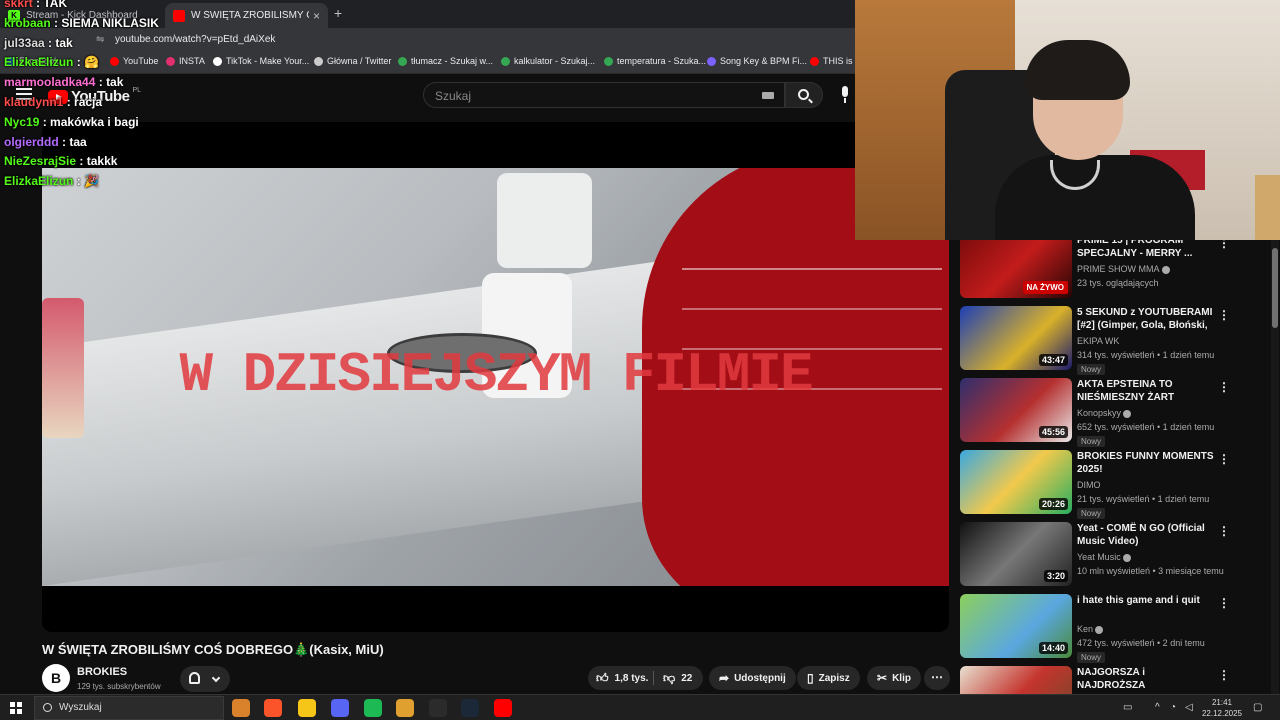 The width and height of the screenshot is (1280, 720). What do you see at coordinates (453, 96) in the screenshot?
I see `search-placeholder: Szukaj` at bounding box center [453, 96].